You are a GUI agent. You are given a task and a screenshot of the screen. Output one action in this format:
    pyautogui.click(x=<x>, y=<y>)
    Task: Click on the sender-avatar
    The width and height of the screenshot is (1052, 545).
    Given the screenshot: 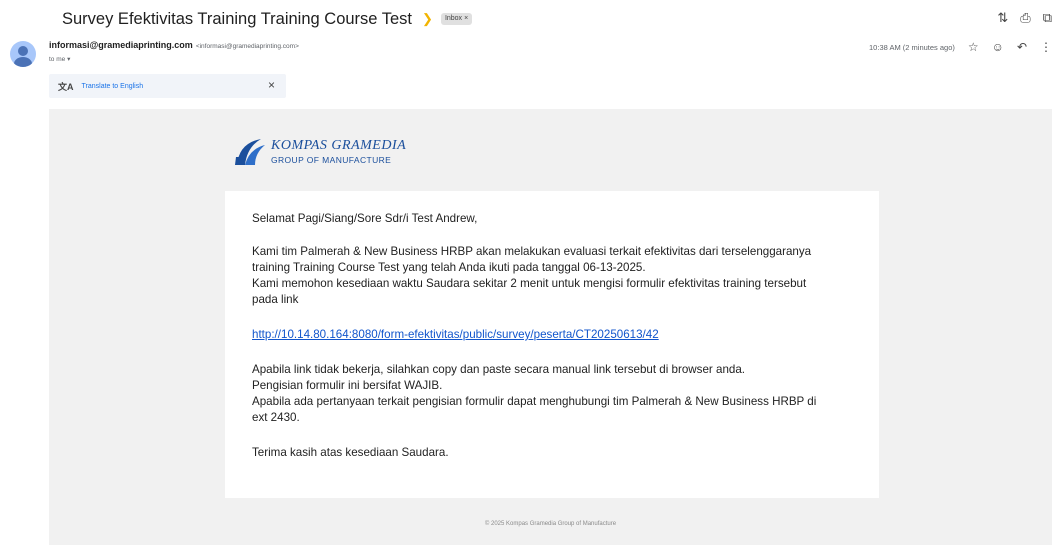 What is the action you would take?
    pyautogui.click(x=23, y=54)
    